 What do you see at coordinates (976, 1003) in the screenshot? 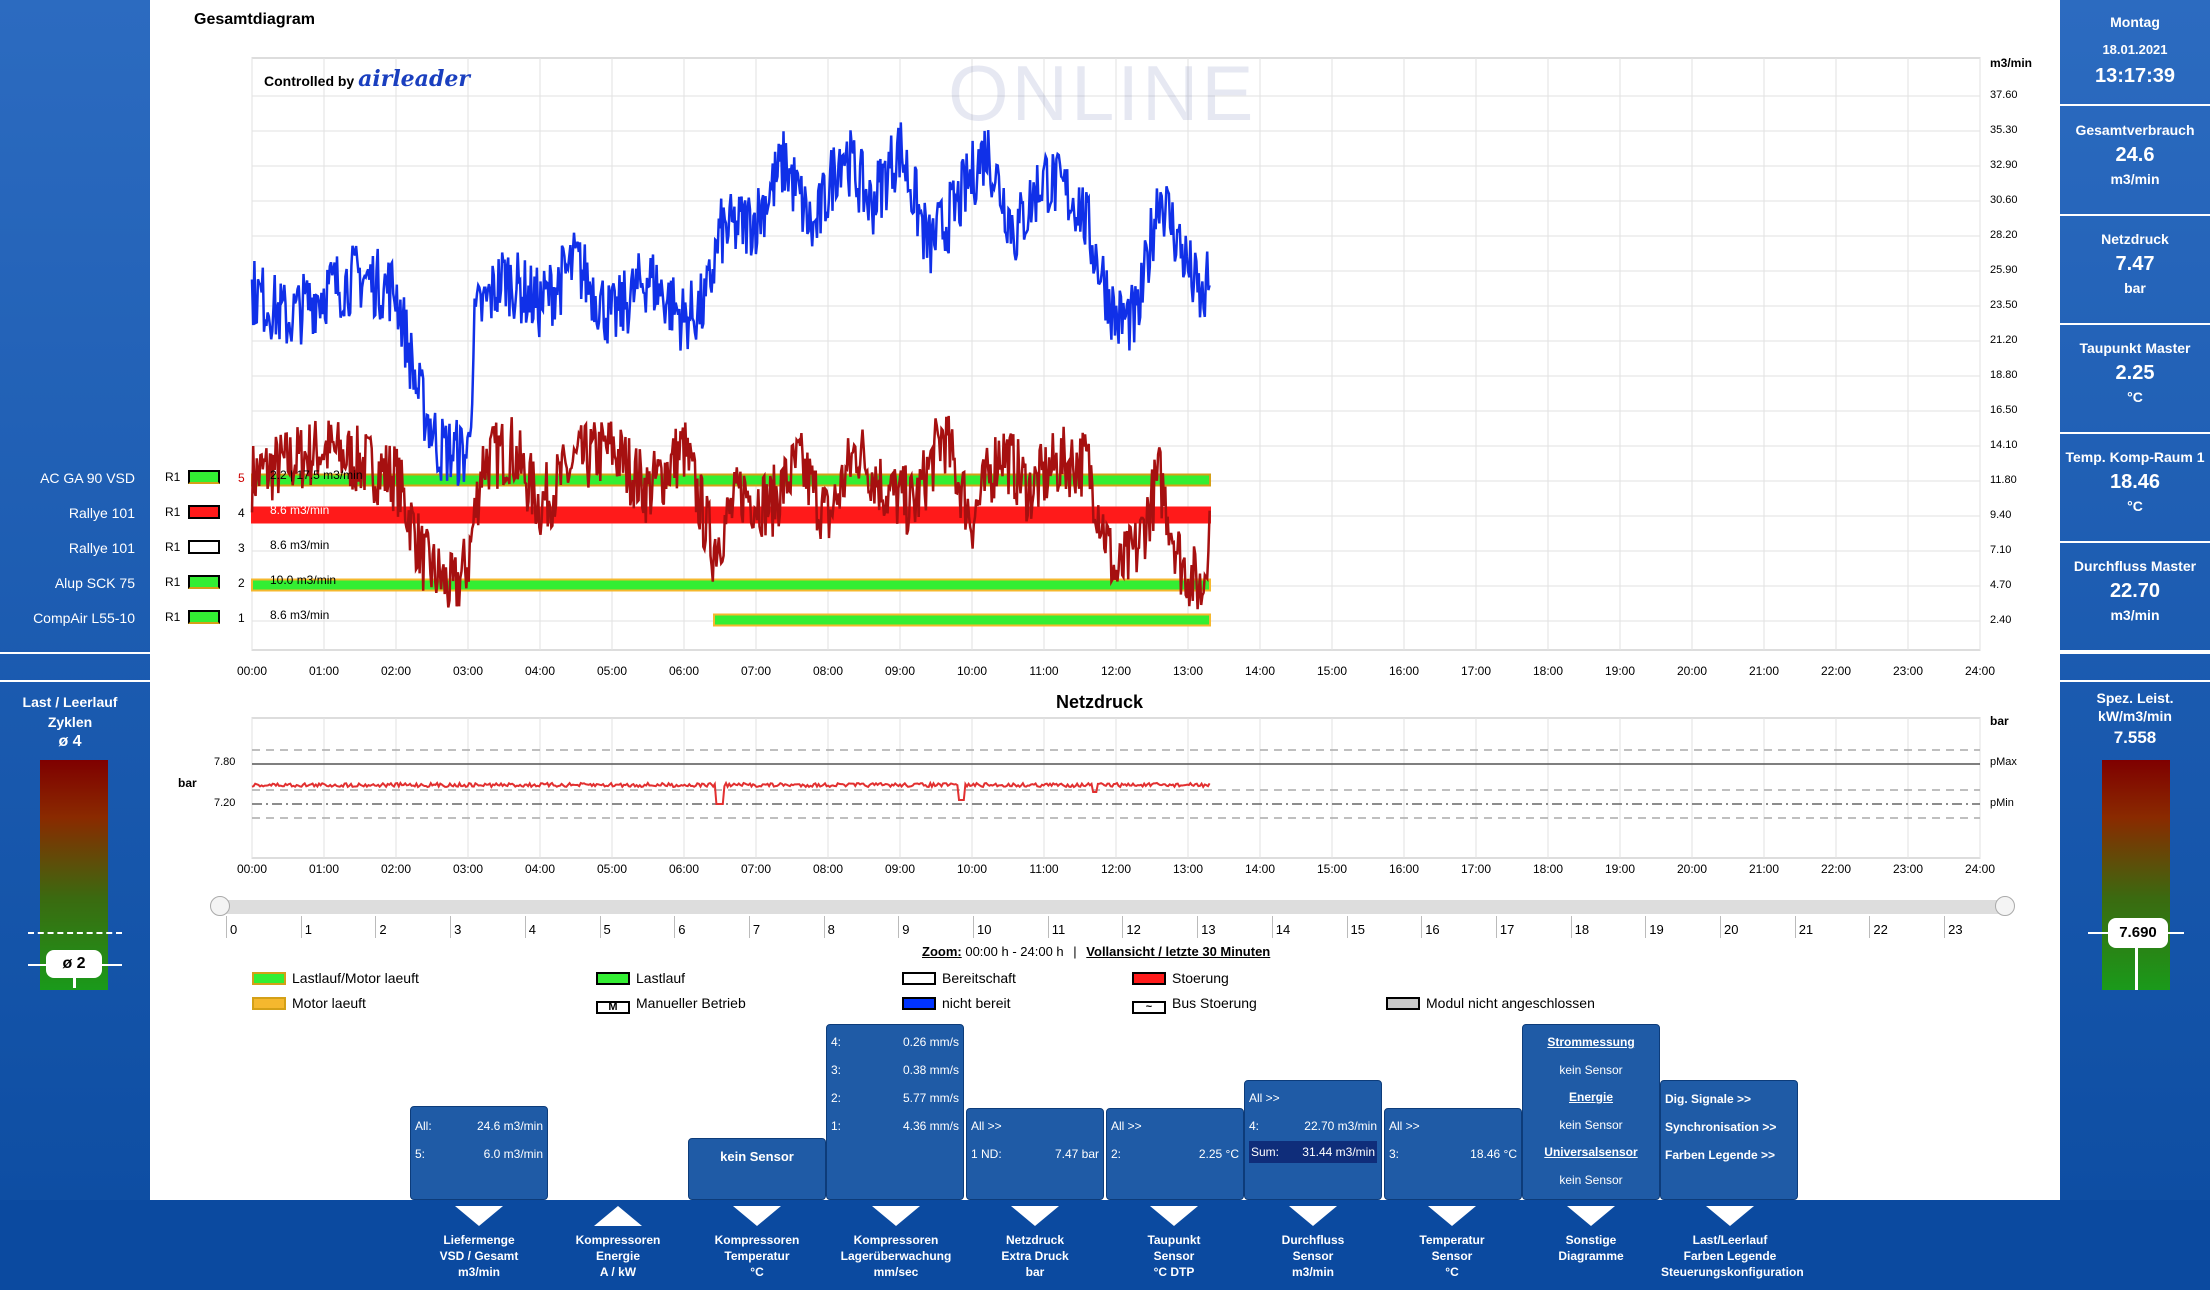
I see `legend-label: nicht bereit` at bounding box center [976, 1003].